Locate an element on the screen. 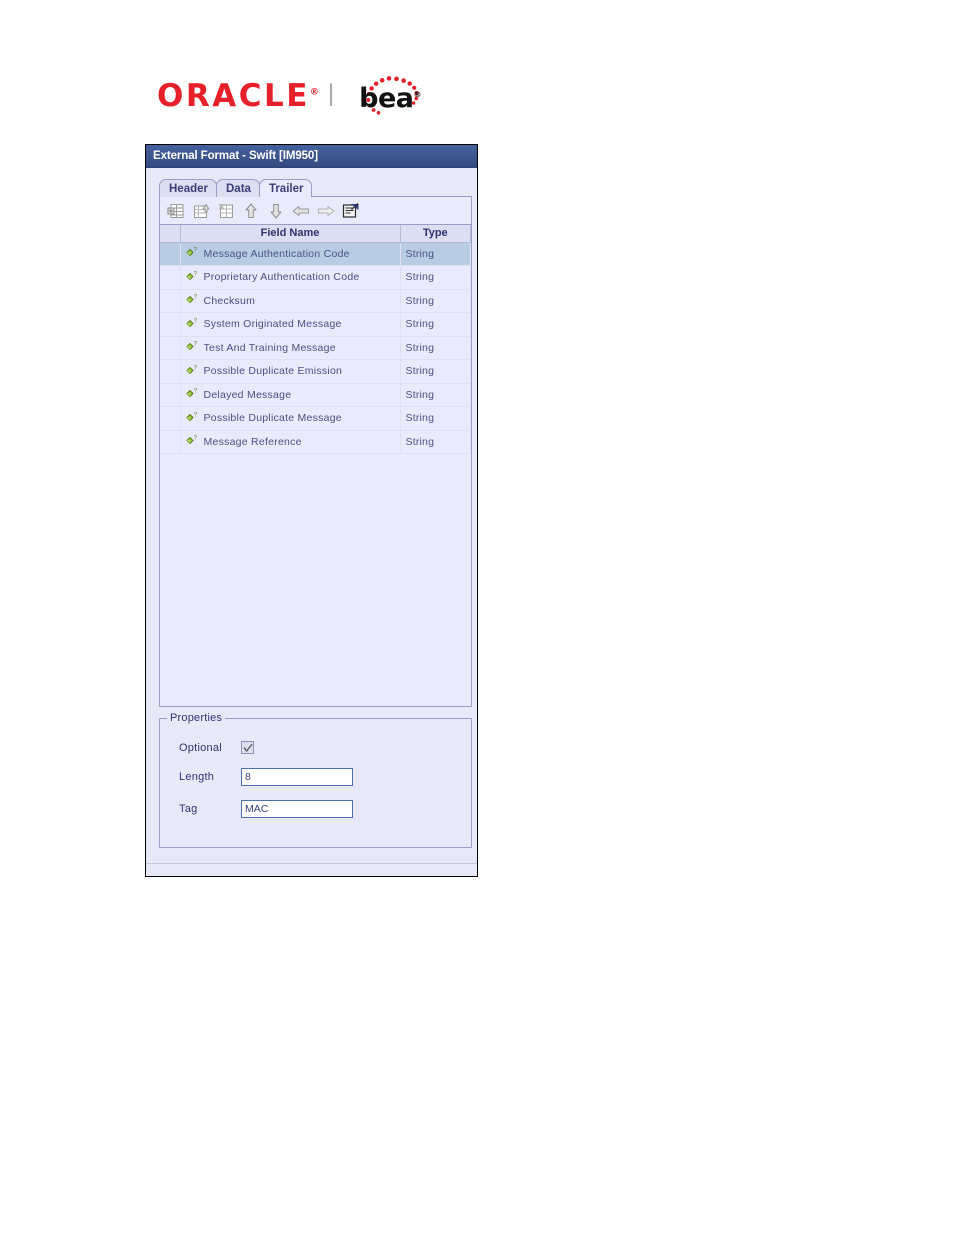 The height and width of the screenshot is (1235, 954). properties-panel: Properties Optional Length Tag is located at coordinates (315, 780).